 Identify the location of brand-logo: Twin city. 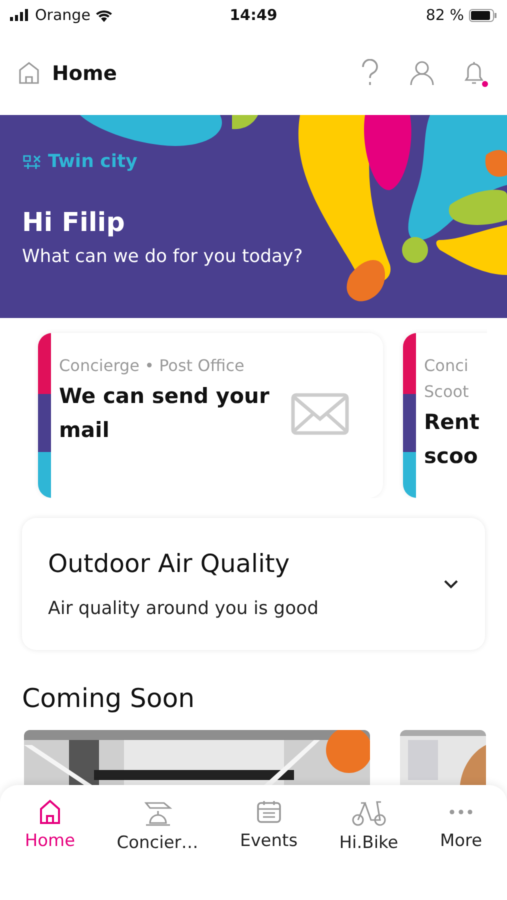
(253, 161).